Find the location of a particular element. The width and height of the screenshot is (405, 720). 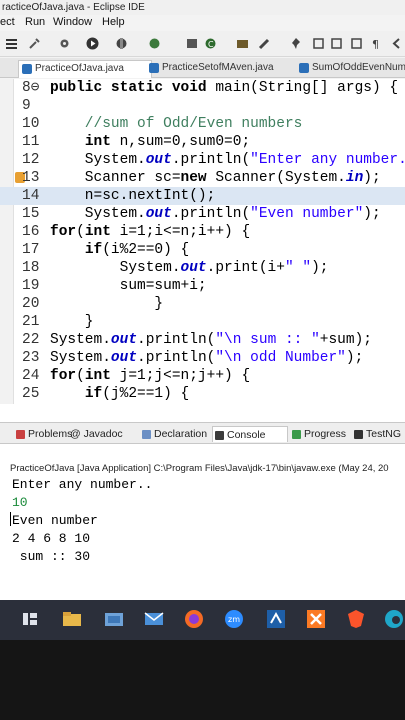

tab-label: Progress is located at coordinates (325, 434).